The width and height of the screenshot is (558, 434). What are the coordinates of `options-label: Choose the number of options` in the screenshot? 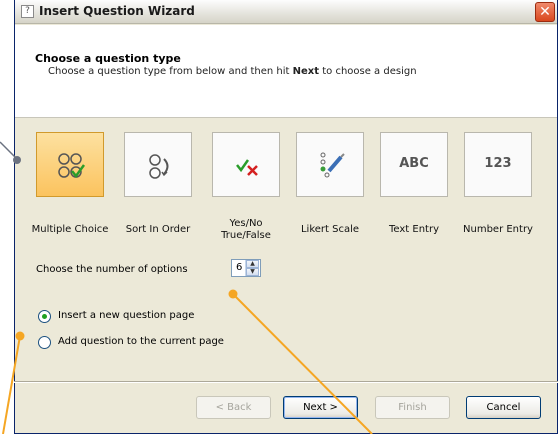 It's located at (112, 269).